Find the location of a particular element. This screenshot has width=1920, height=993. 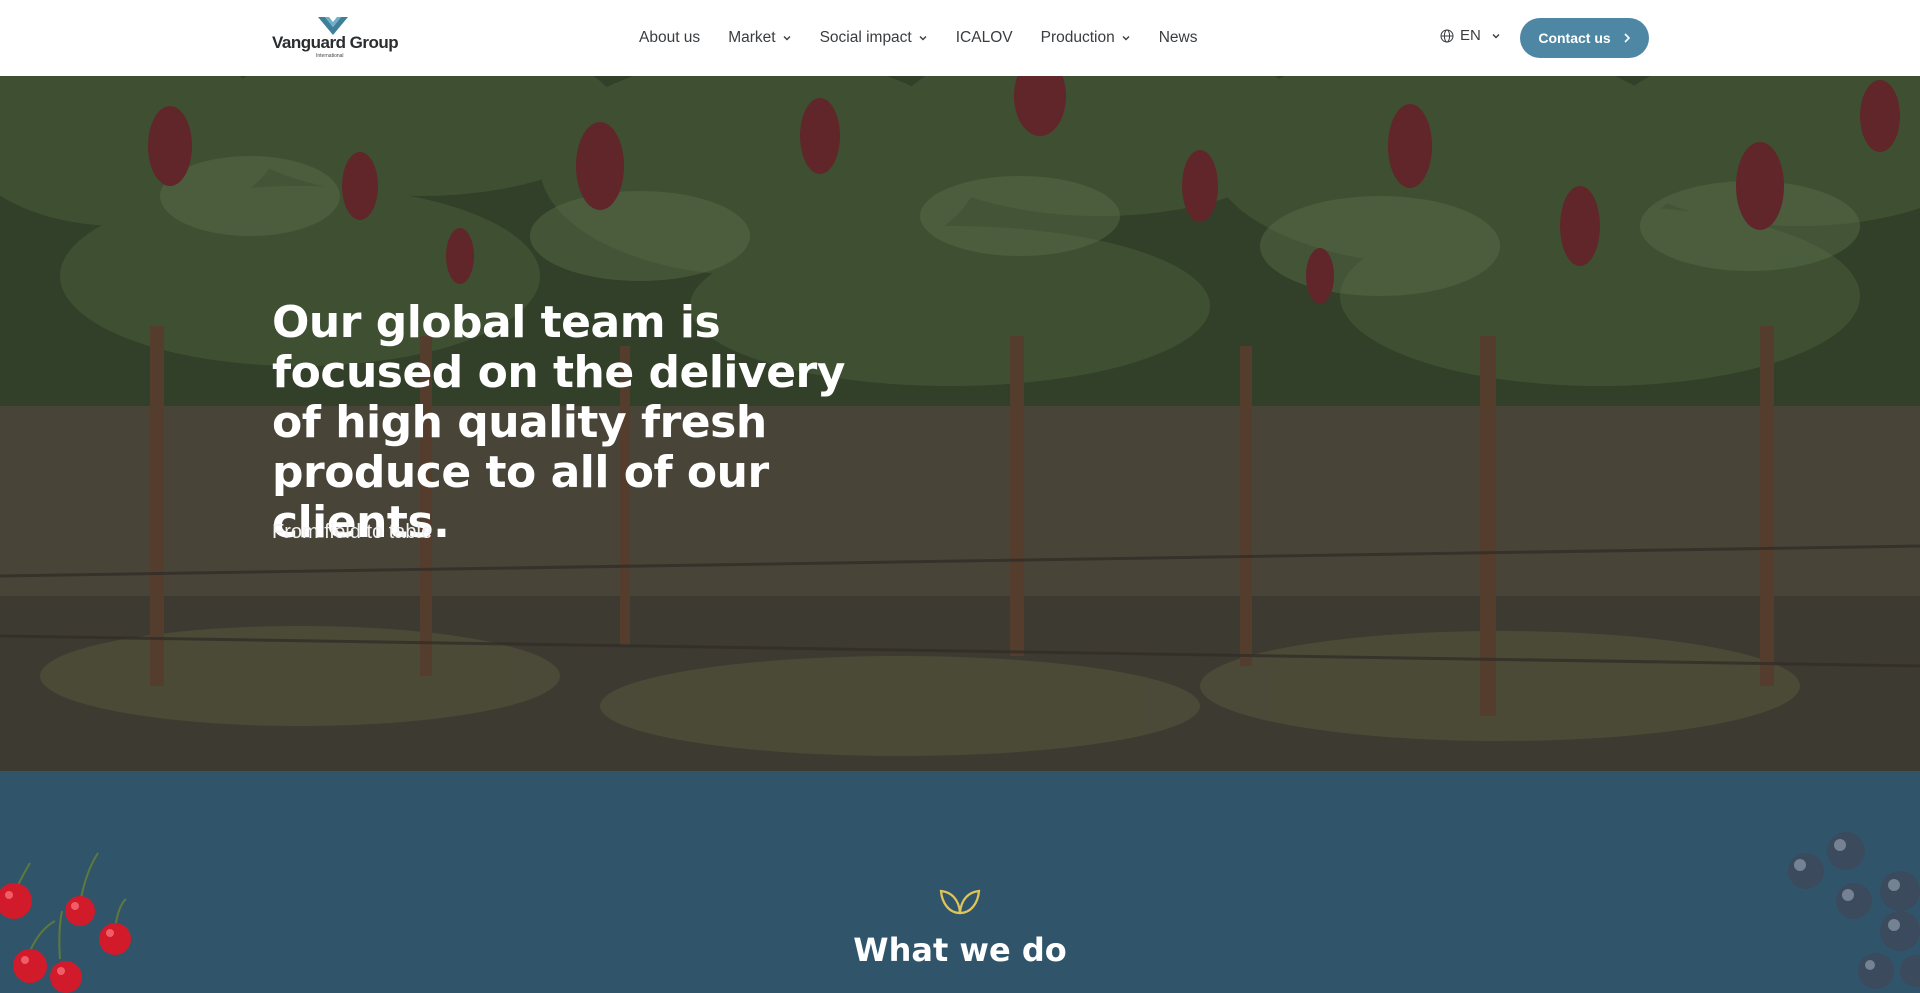

nav-item-icalov: ICALOV is located at coordinates (984, 38).